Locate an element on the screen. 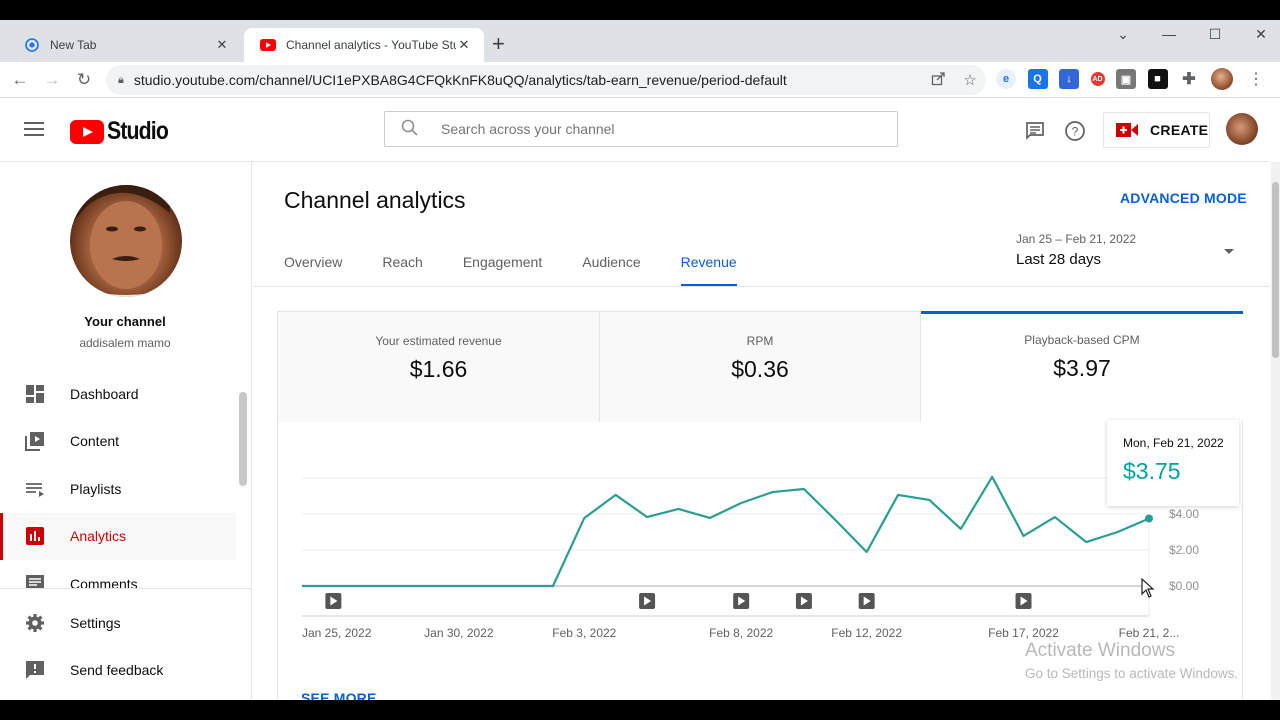 The image size is (1280, 720). see-more-button: SEE MORE is located at coordinates (339, 695).